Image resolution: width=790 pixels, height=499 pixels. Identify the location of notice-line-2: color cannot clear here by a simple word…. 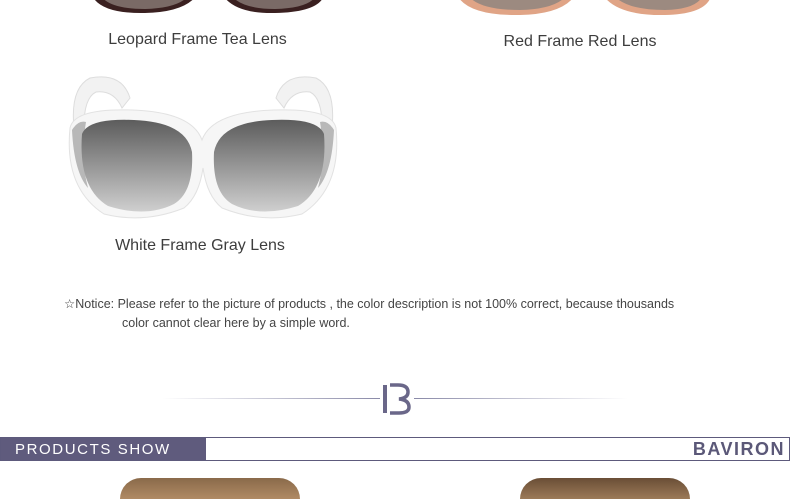
(236, 323).